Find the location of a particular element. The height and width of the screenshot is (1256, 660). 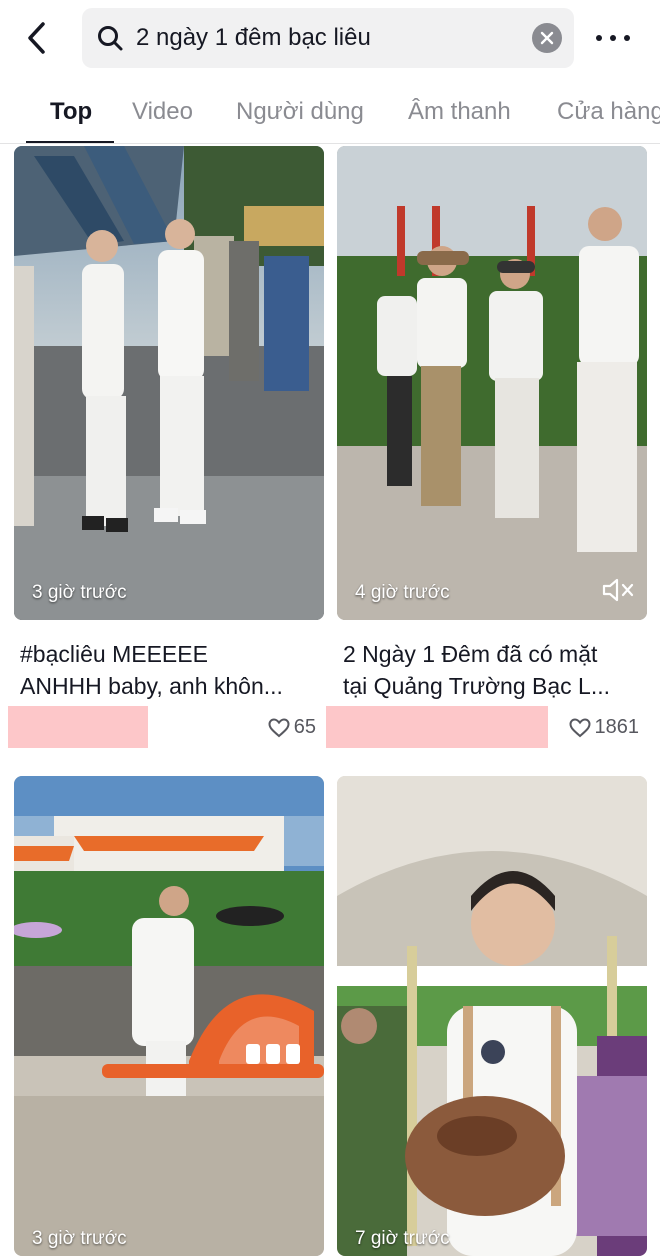

caption-line: #bạcliêu MEEEEE is located at coordinates (114, 654).